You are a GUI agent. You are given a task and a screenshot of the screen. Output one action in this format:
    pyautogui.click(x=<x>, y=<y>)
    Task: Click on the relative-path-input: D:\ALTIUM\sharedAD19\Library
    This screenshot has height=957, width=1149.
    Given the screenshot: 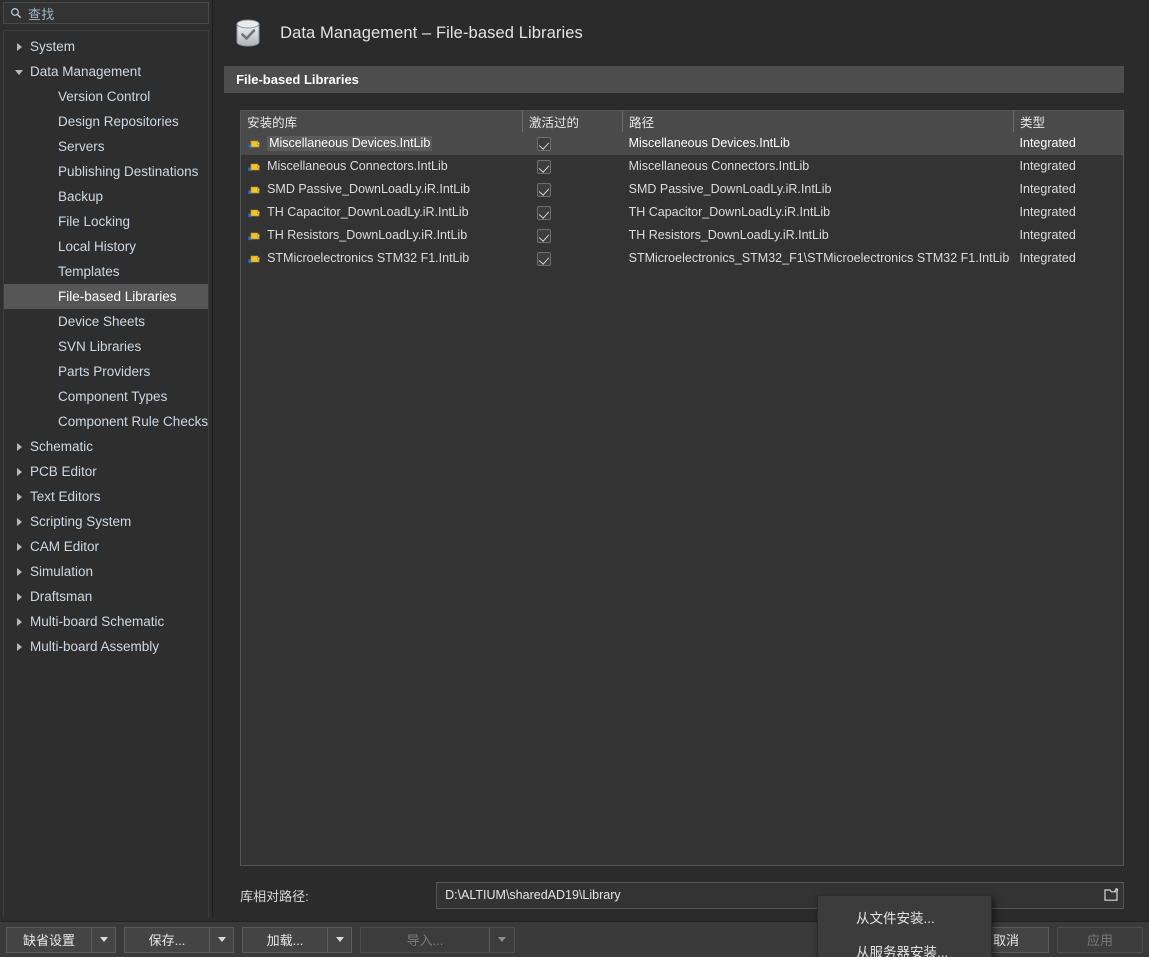 What is the action you would take?
    pyautogui.click(x=780, y=895)
    